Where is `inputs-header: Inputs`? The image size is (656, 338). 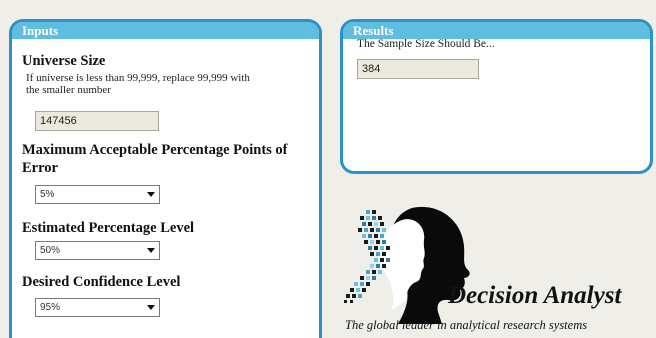 inputs-header: Inputs is located at coordinates (165, 30).